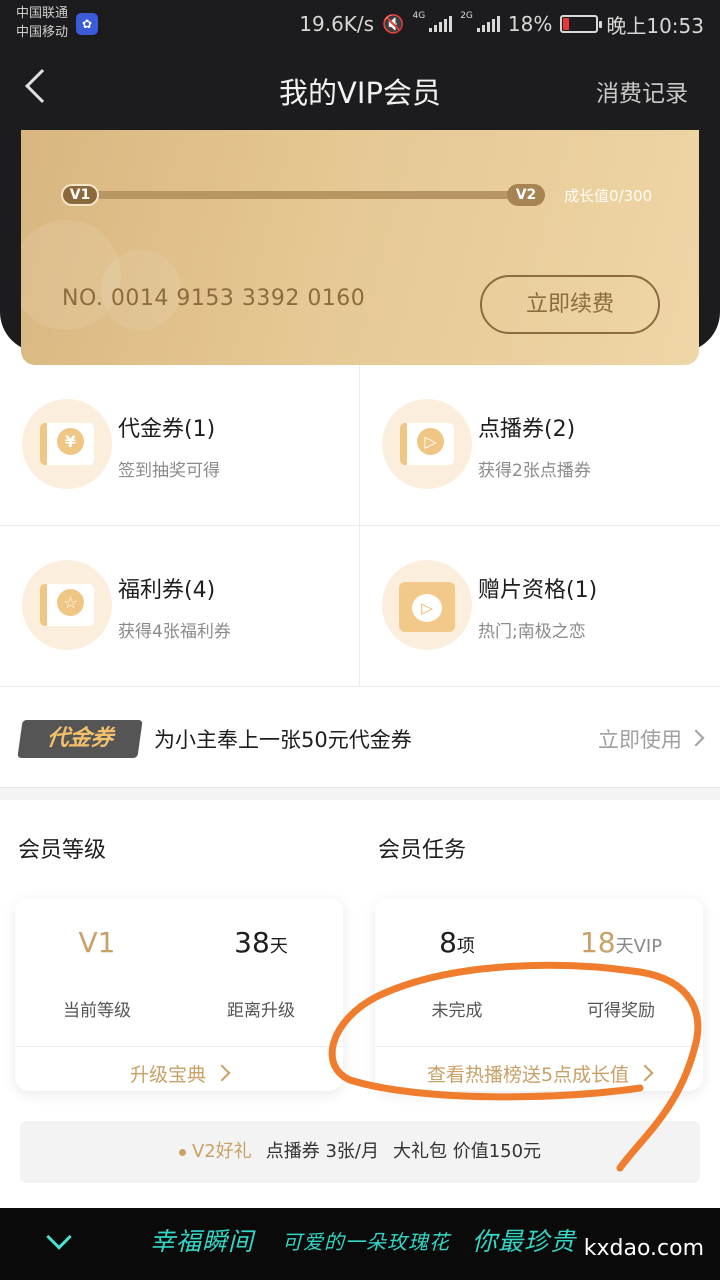 This screenshot has height=1280, width=720. Describe the element at coordinates (608, 196) in the screenshot. I see `growth-value: 成长值0/300` at that location.